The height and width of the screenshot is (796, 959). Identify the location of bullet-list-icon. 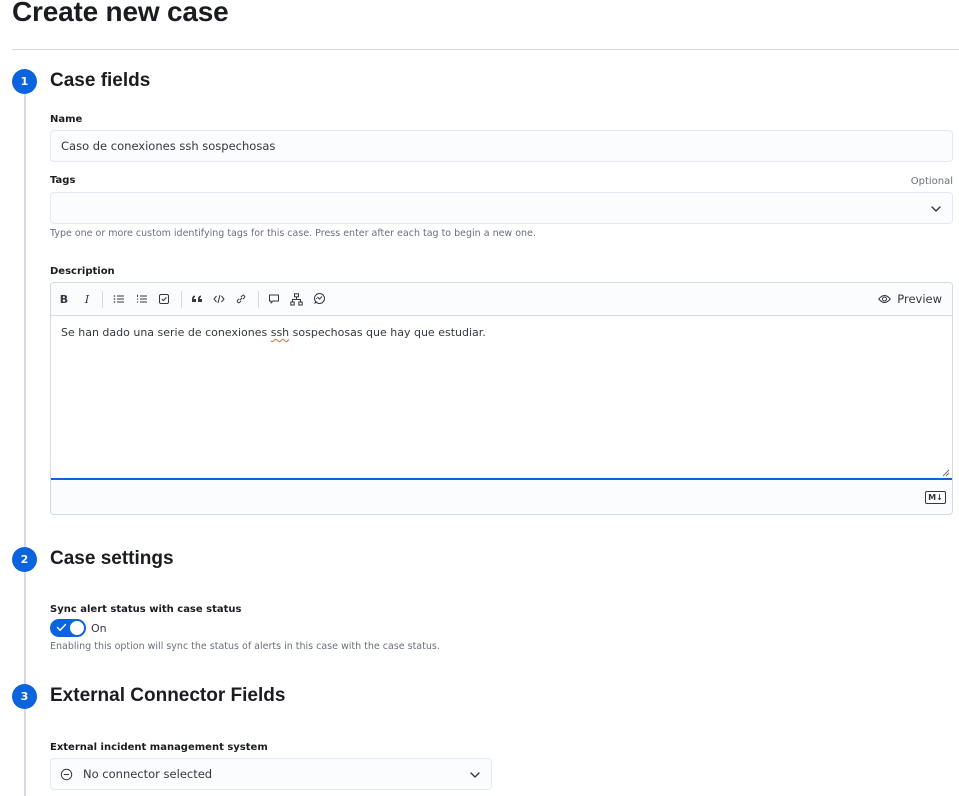
(119, 299).